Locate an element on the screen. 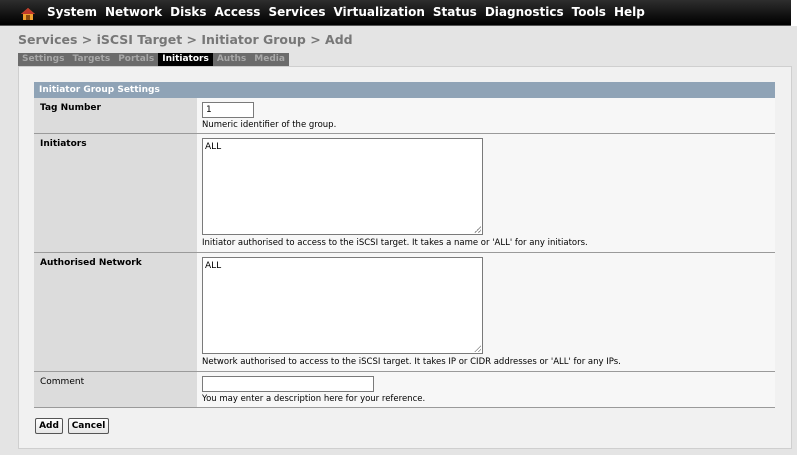  authorised-network-textarea-value: ALL is located at coordinates (213, 266).